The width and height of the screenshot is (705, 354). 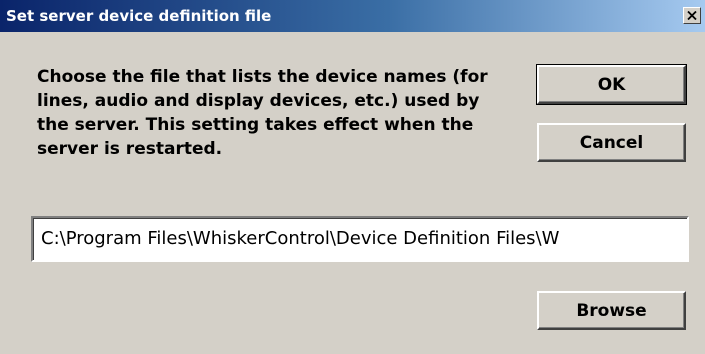 I want to click on close-button, so click(x=692, y=15).